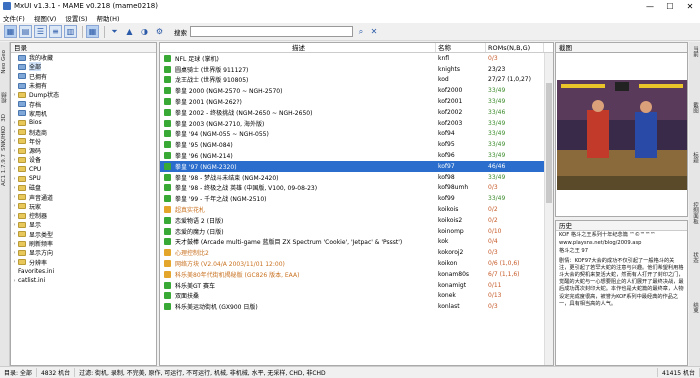 This screenshot has width=700, height=378. Describe the element at coordinates (83, 206) in the screenshot. I see `tree-item: › 玩家` at that location.